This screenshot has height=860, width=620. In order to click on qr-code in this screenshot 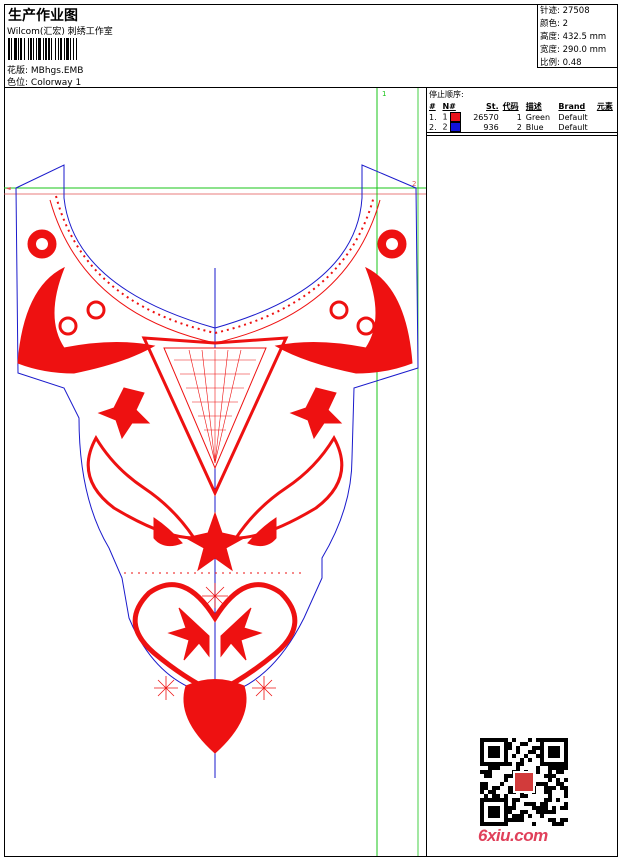, I will do `click(524, 782)`.